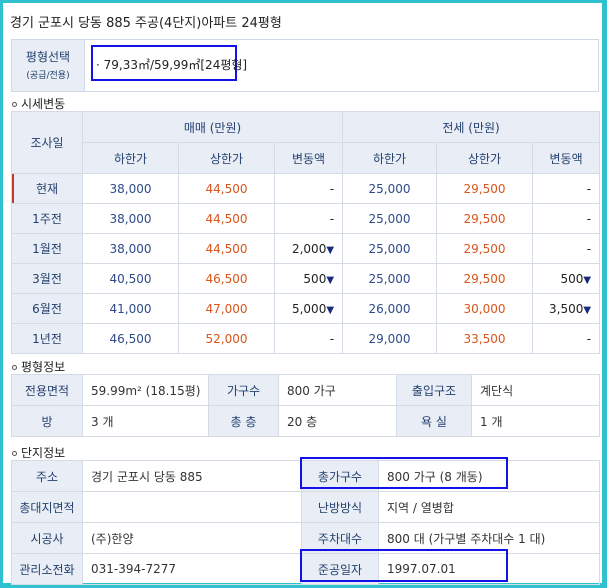 The image size is (607, 588). I want to click on size-select-box: 평형선택 (공급/전용) · 79,33㎡/59,99㎡[24평형], so click(305, 65).